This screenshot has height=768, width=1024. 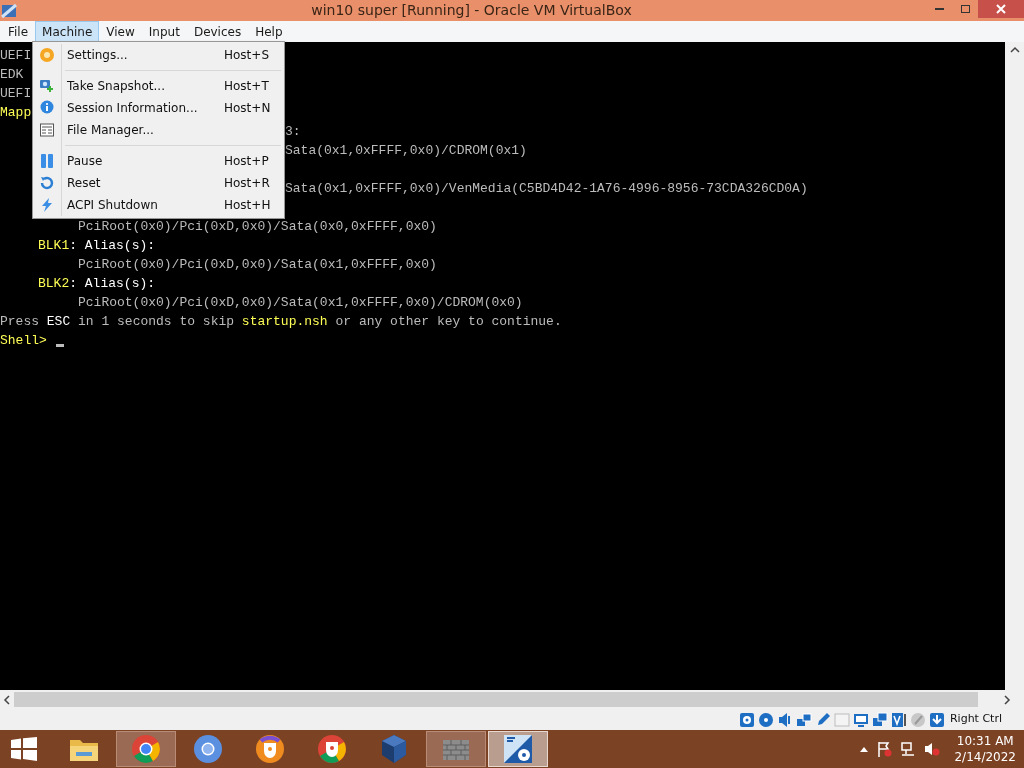 I want to click on menu-bar-item: Help, so click(x=269, y=31).